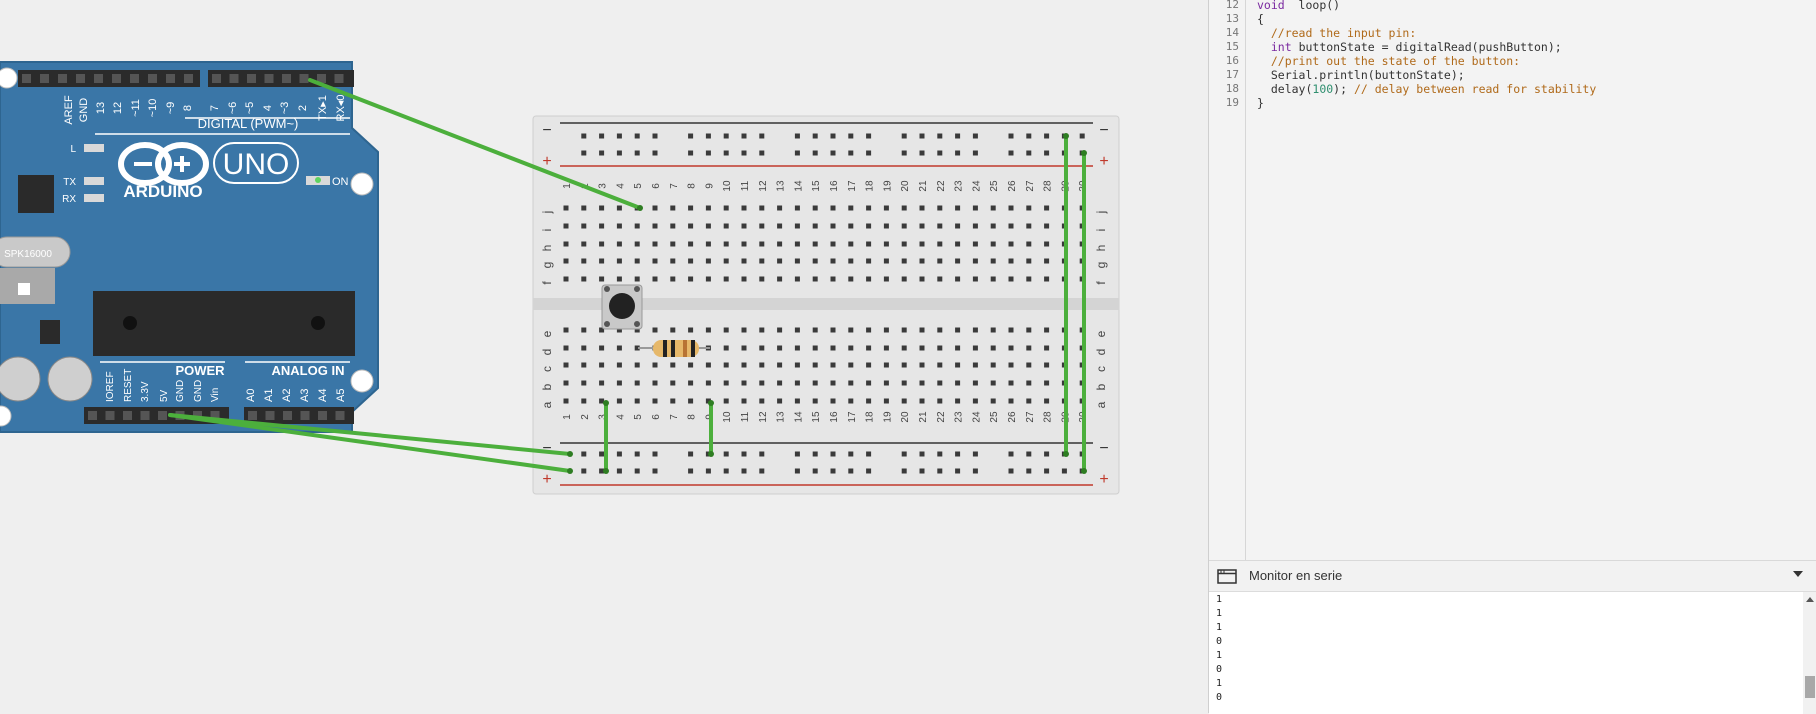 The height and width of the screenshot is (714, 1816). What do you see at coordinates (547, 248) in the screenshot?
I see `row-label: h` at bounding box center [547, 248].